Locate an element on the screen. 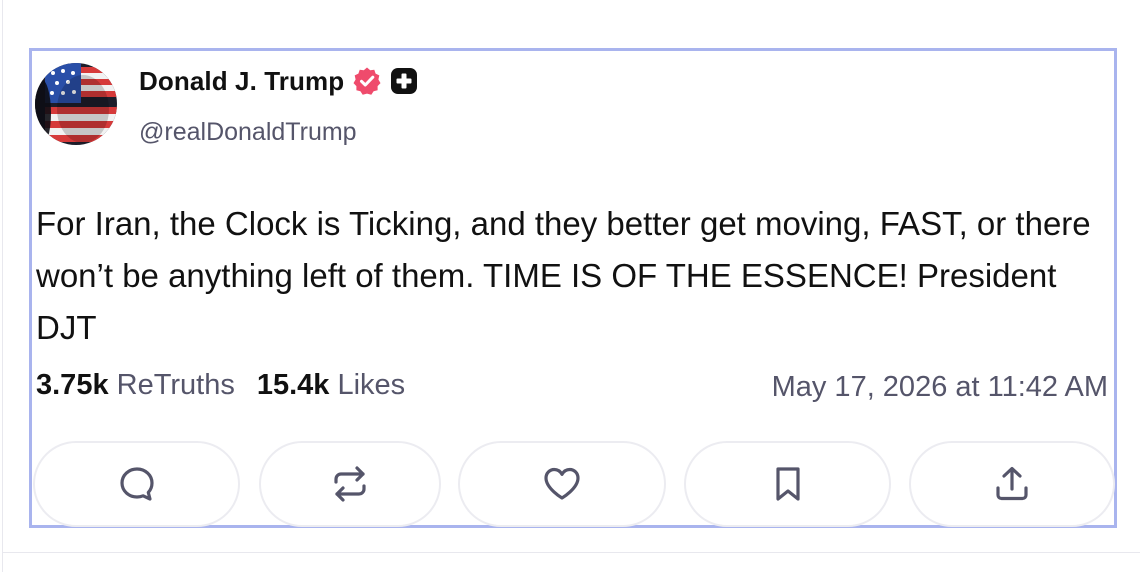 Image resolution: width=1140 pixels, height=572 pixels. reply-button is located at coordinates (136, 484).